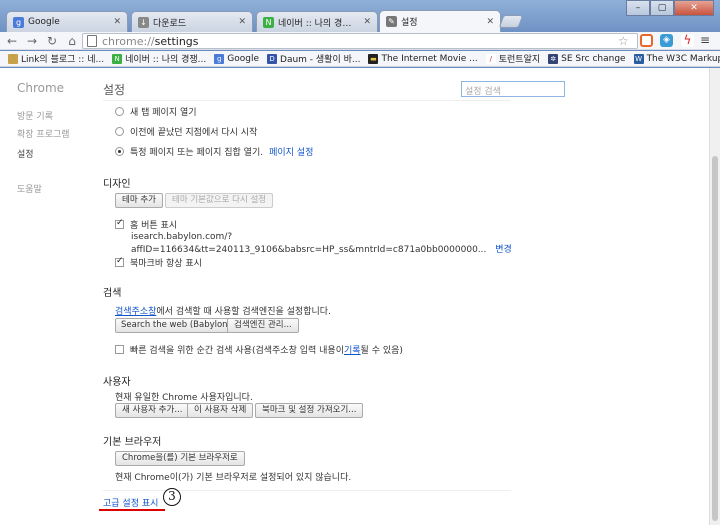  I want to click on extension-circle-icon, so click(646, 40).